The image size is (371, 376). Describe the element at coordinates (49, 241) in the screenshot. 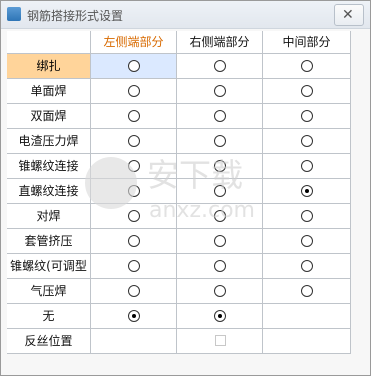

I see `row-label: 套管挤压` at that location.